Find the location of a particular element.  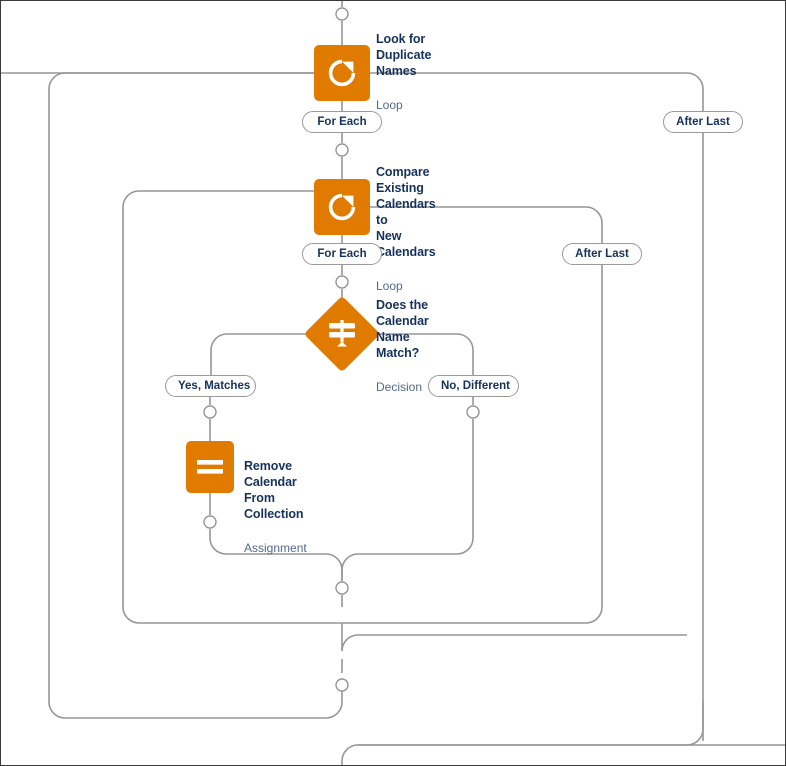

branch-pill-inner-for-each: For Each is located at coordinates (342, 254).